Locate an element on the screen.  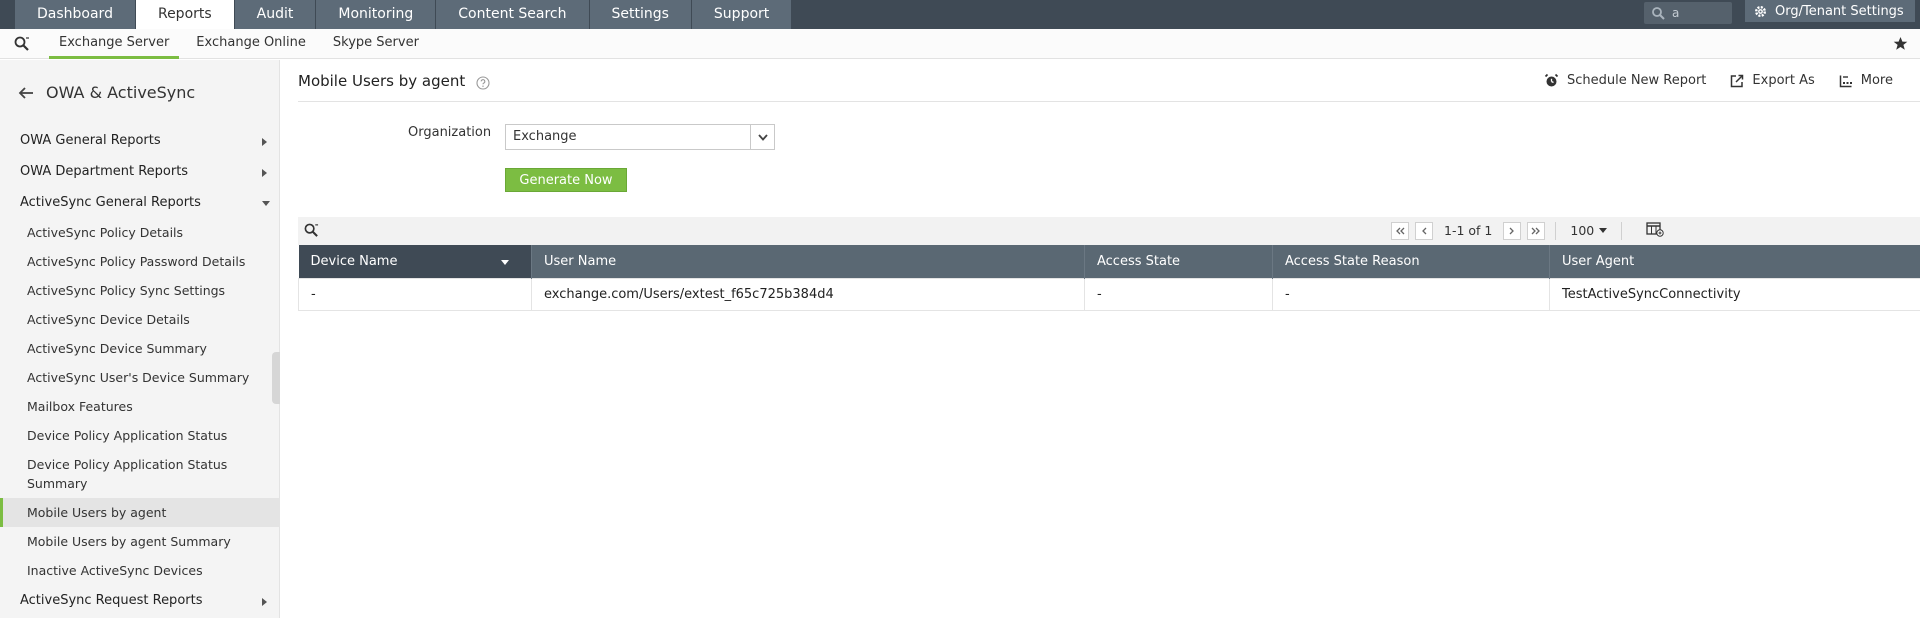
column-chooser-icon is located at coordinates (1655, 230).